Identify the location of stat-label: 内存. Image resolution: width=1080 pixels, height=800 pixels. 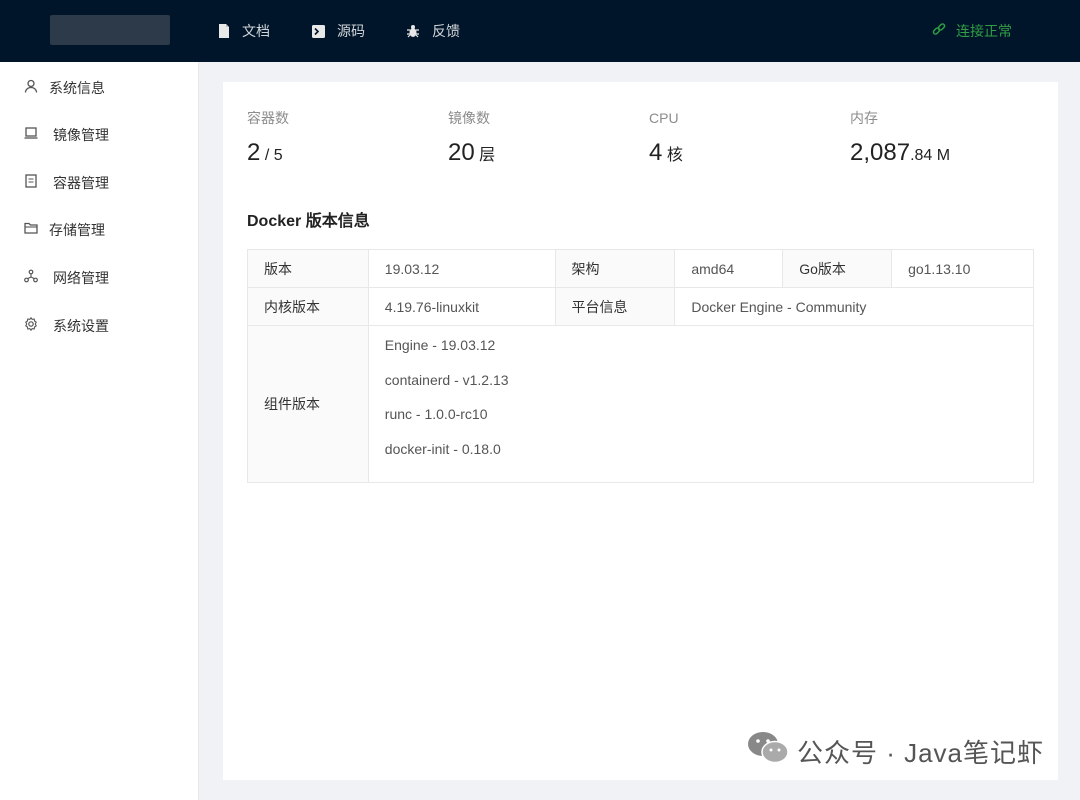
(864, 118).